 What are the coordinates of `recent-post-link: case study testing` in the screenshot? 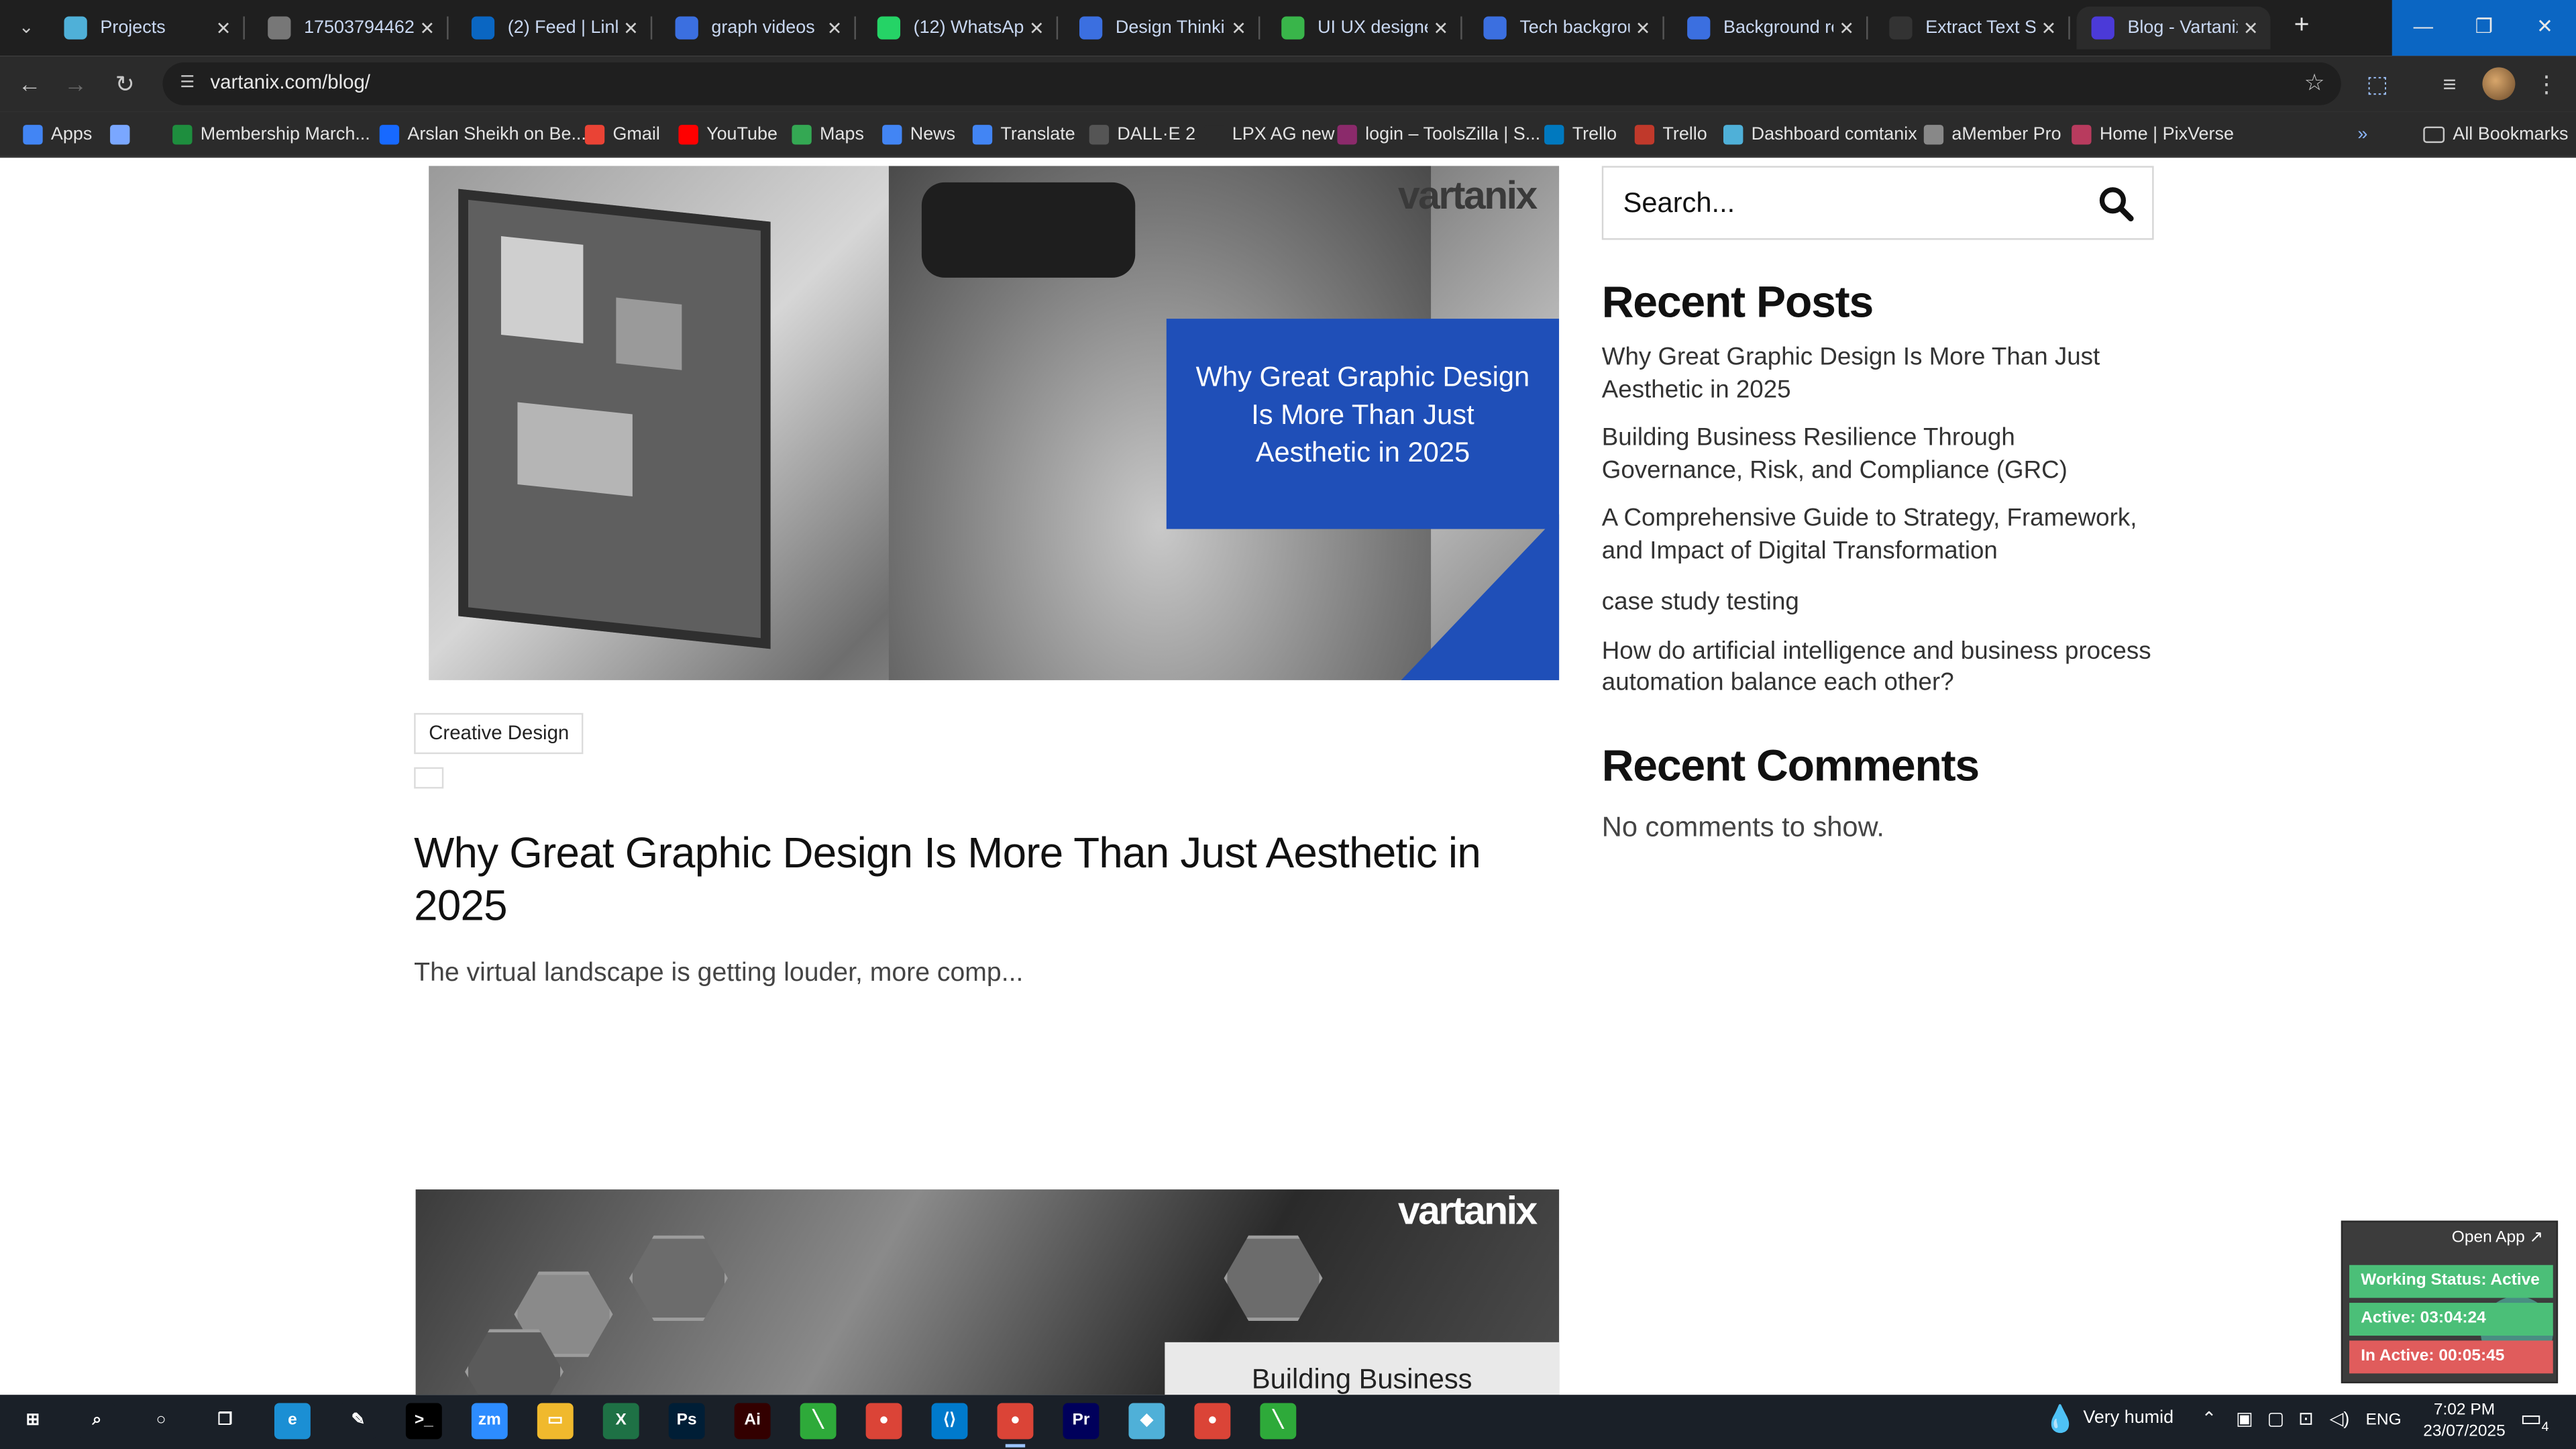 It's located at (1878, 602).